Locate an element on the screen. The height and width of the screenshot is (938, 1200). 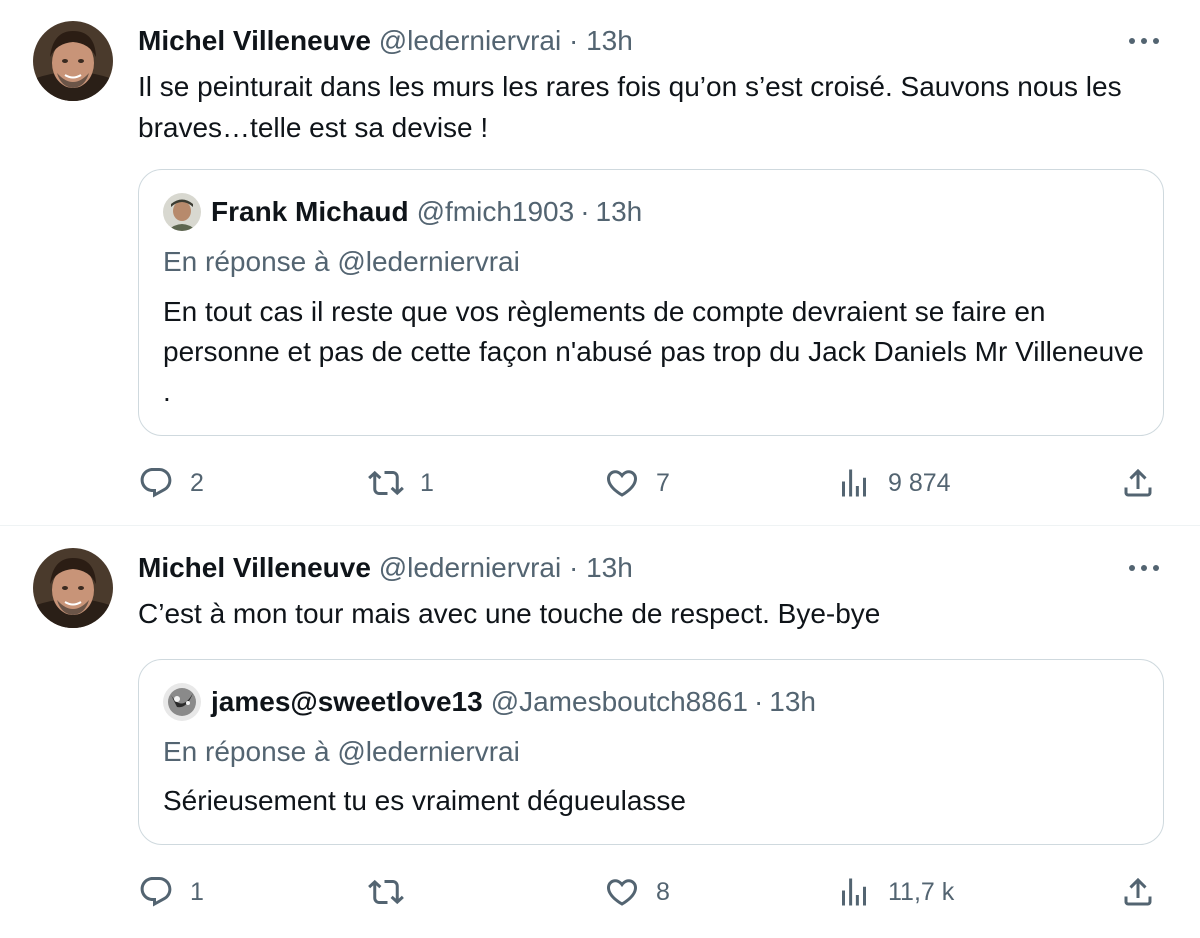
like-count: 7 is located at coordinates (663, 482).